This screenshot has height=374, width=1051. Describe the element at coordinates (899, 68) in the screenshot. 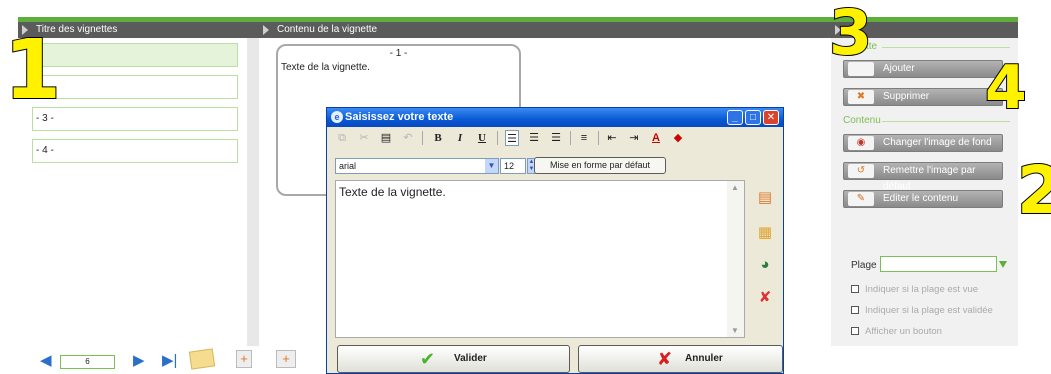

I see `add-button-label: Ajouter` at that location.